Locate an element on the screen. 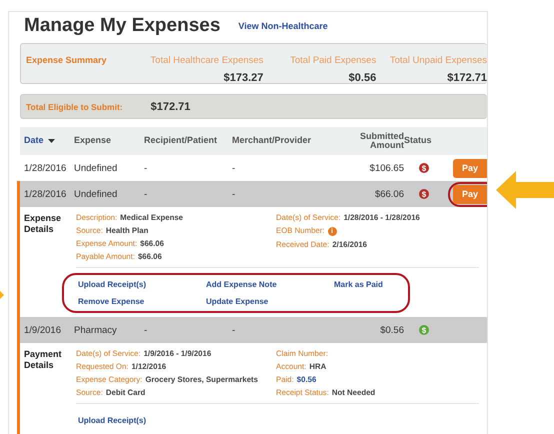 Image resolution: width=554 pixels, height=434 pixels. eligible-value: $172.71 is located at coordinates (170, 106).